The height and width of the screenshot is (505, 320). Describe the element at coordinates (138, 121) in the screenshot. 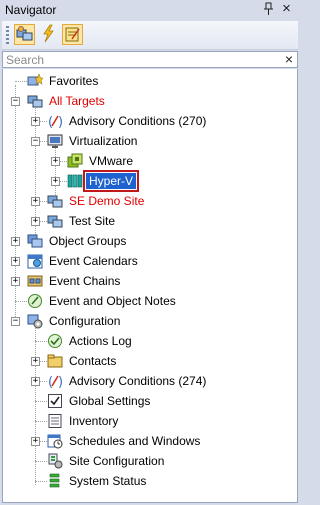

I see `tree-label: Advisory Conditions (270)` at that location.